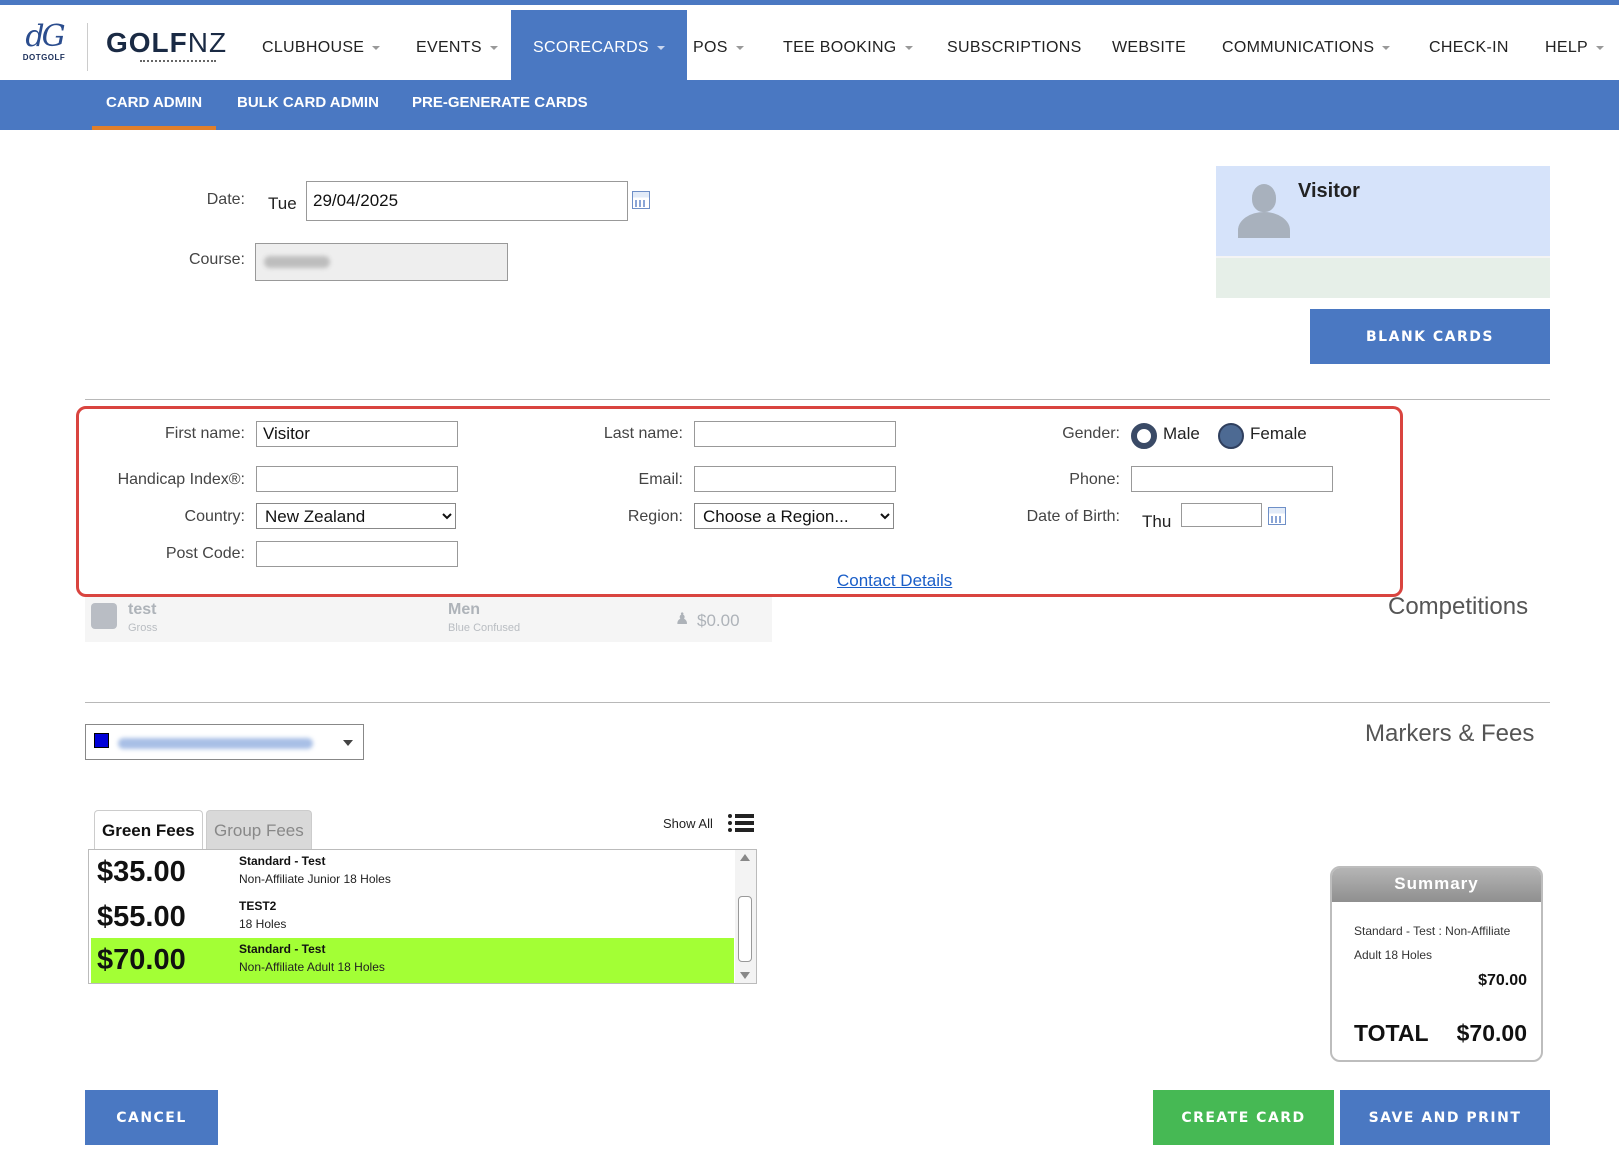 This screenshot has height=1165, width=1619. I want to click on fee-price: $55.00, so click(141, 917).